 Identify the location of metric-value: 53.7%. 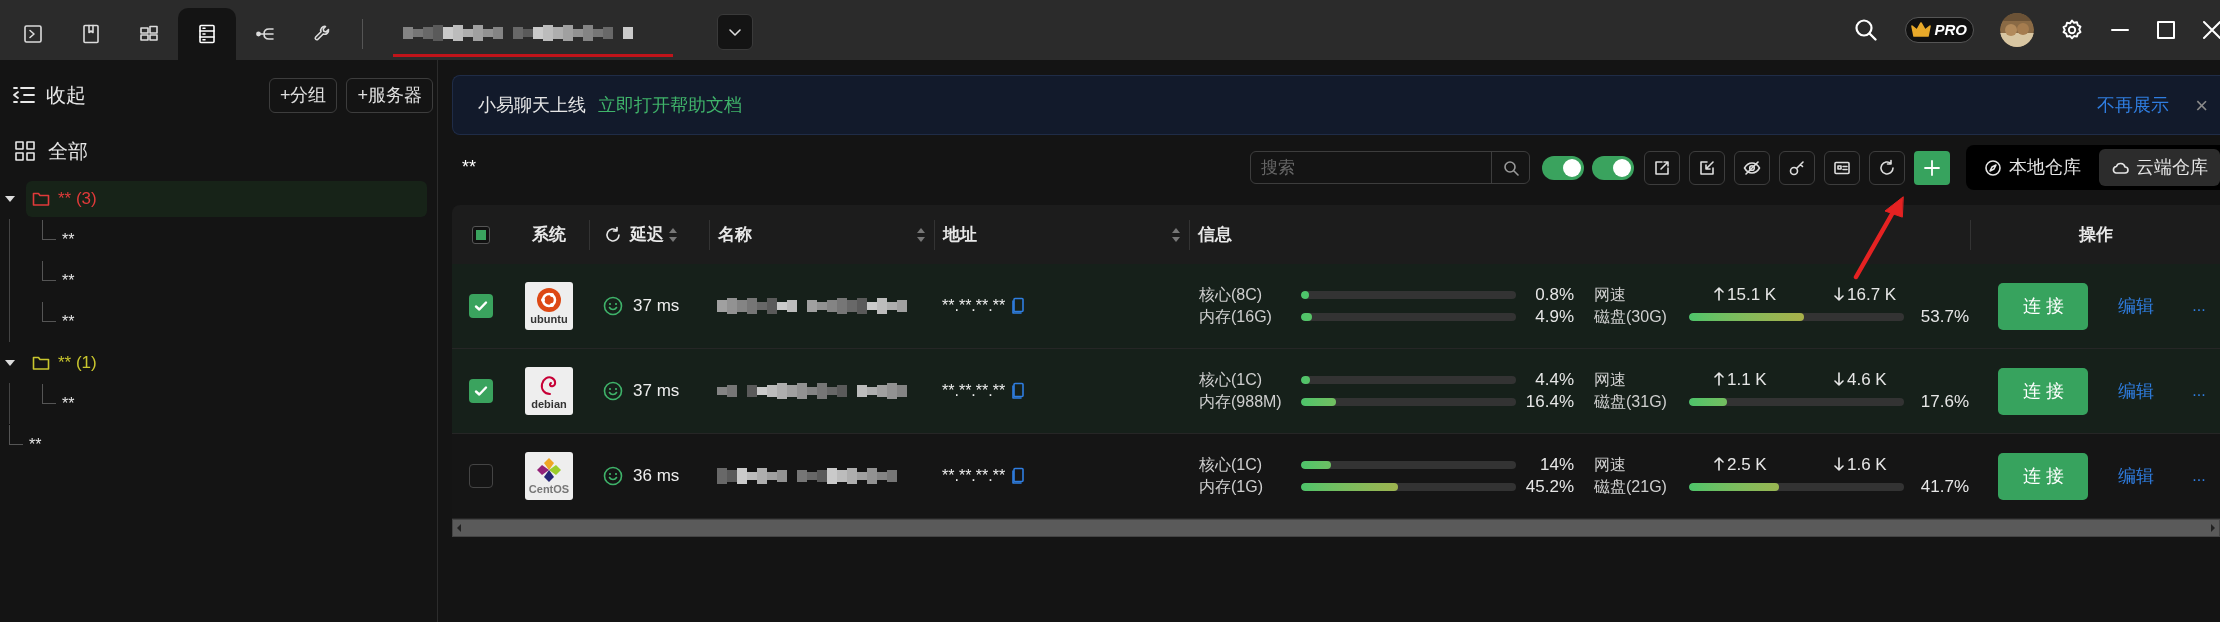
(1944, 317).